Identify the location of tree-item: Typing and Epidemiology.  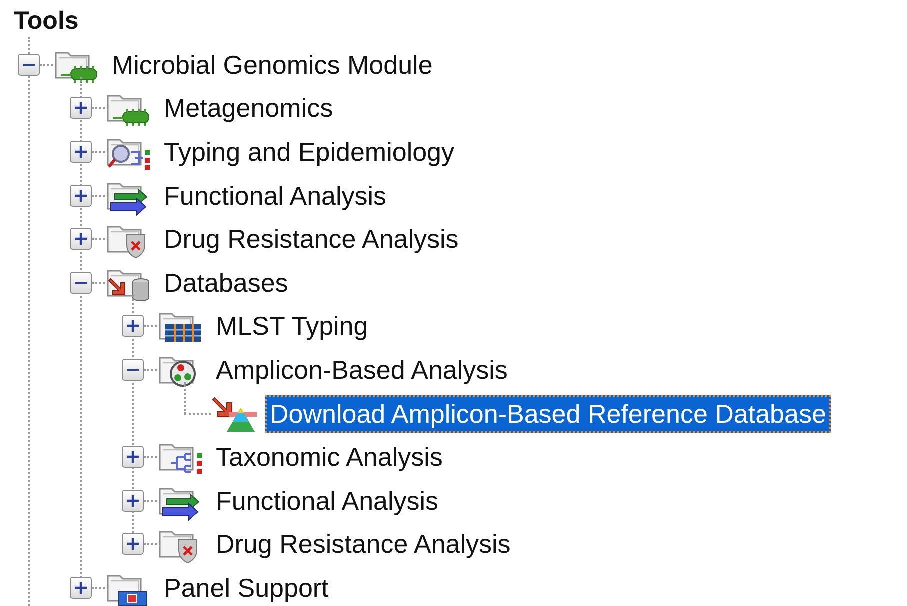
(309, 151).